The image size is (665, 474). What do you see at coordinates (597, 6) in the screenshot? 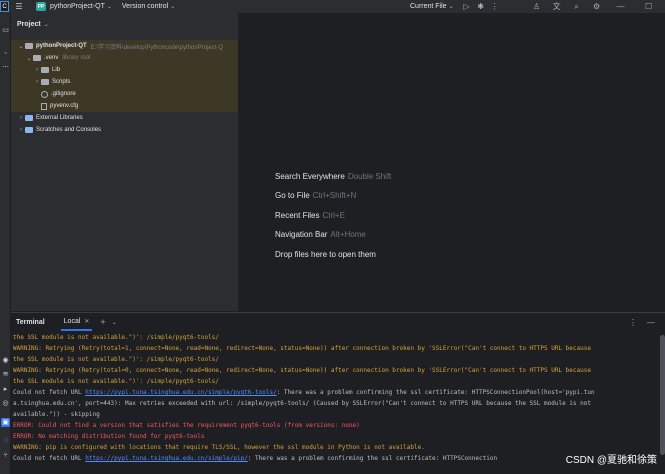
I see `settings-gear-icon: ⚙` at bounding box center [597, 6].